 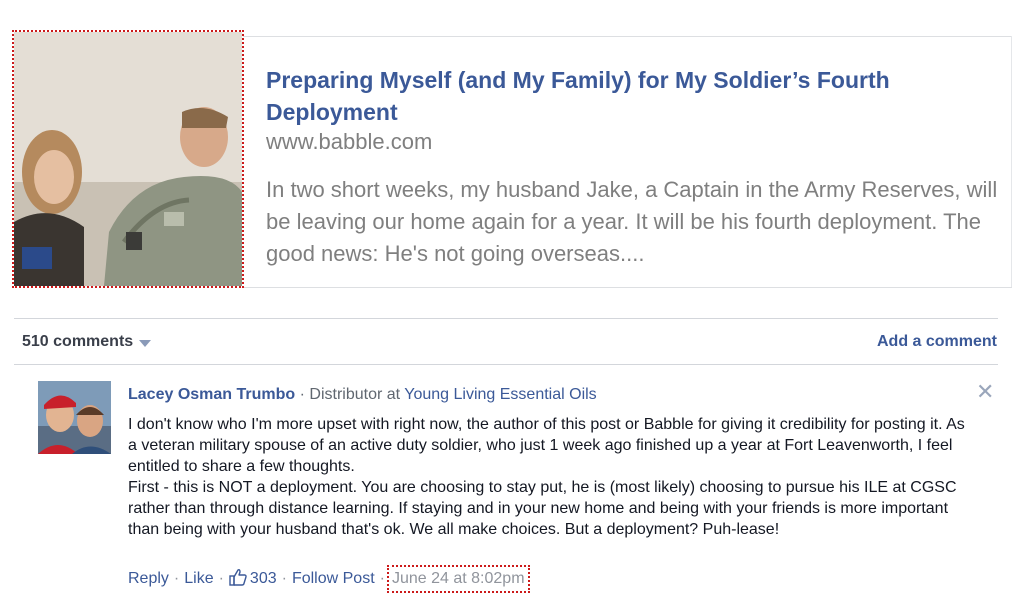 What do you see at coordinates (346, 394) in the screenshot?
I see `author-role: Distributor` at bounding box center [346, 394].